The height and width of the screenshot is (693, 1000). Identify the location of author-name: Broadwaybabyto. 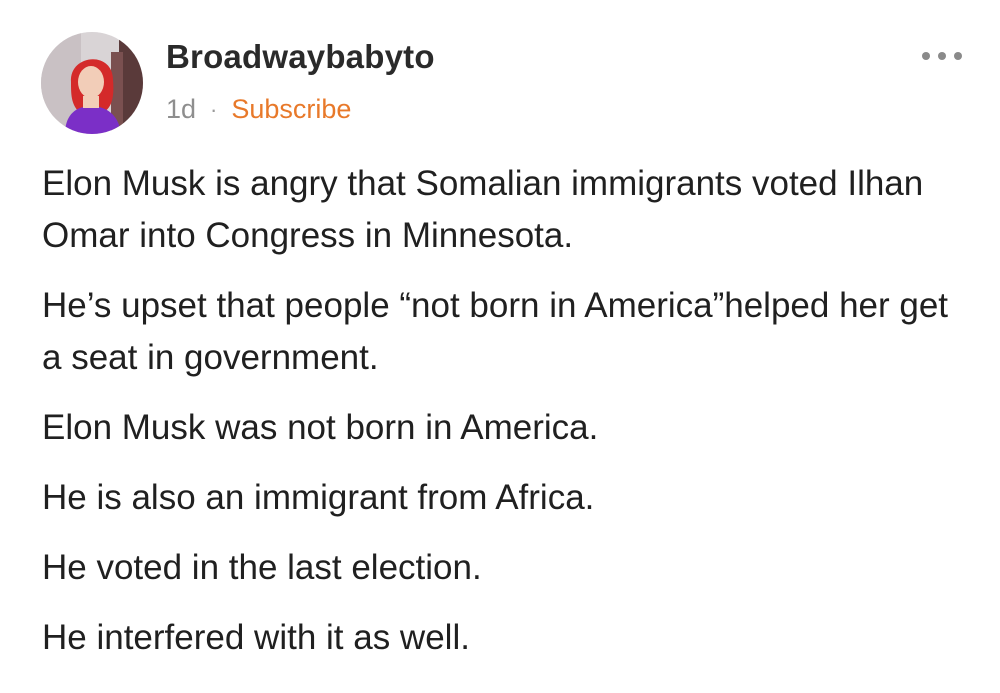
(300, 57).